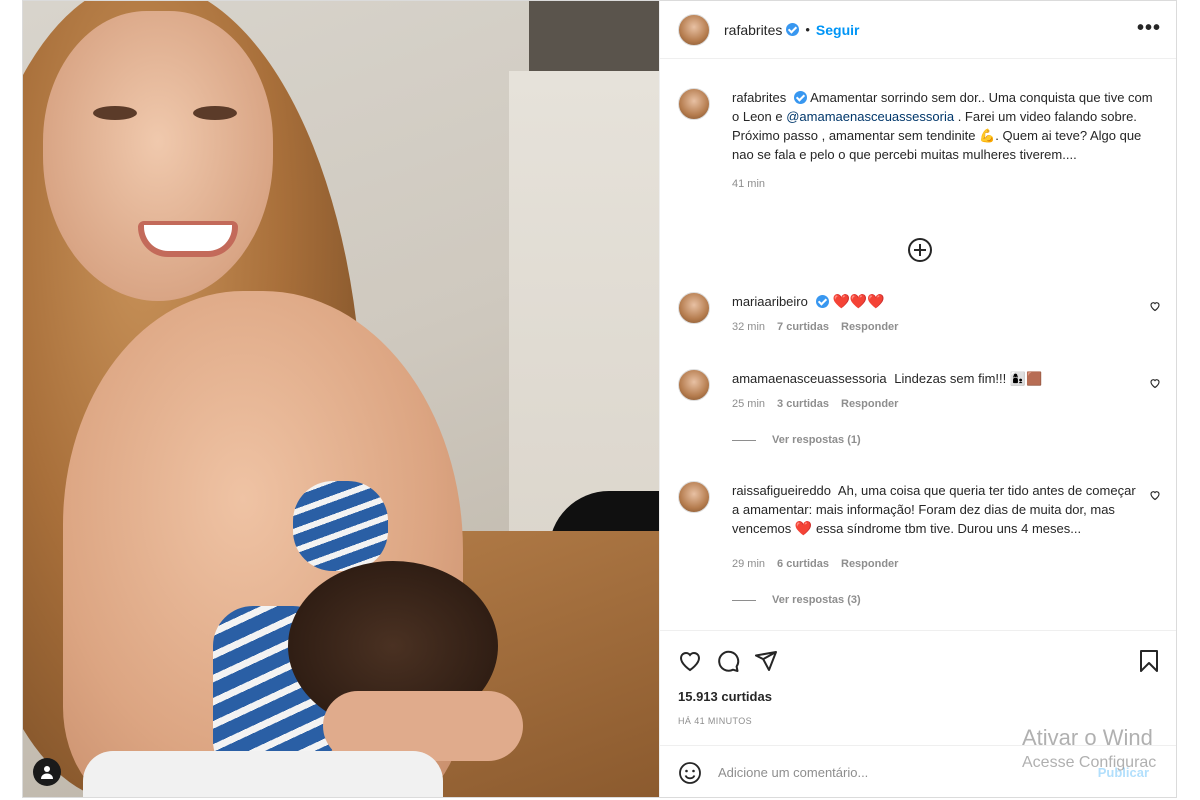 The height and width of the screenshot is (800, 1200). What do you see at coordinates (594, 36) in the screenshot?
I see `background-wall-dark` at bounding box center [594, 36].